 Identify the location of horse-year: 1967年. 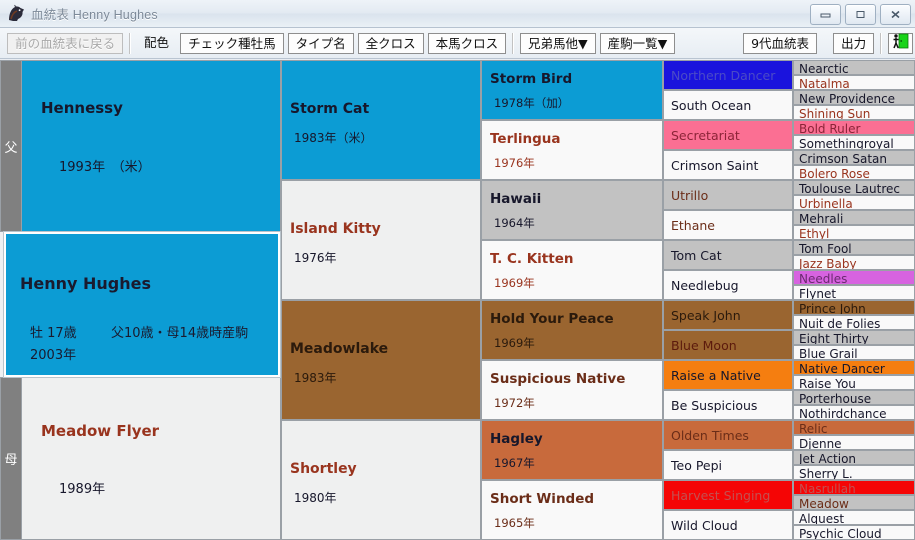
(514, 463).